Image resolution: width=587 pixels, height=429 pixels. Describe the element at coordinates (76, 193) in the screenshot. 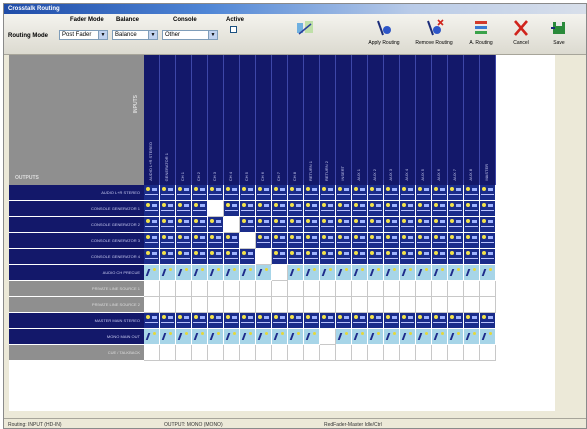

I see `row-header: AUDIO L+R STEREO` at that location.